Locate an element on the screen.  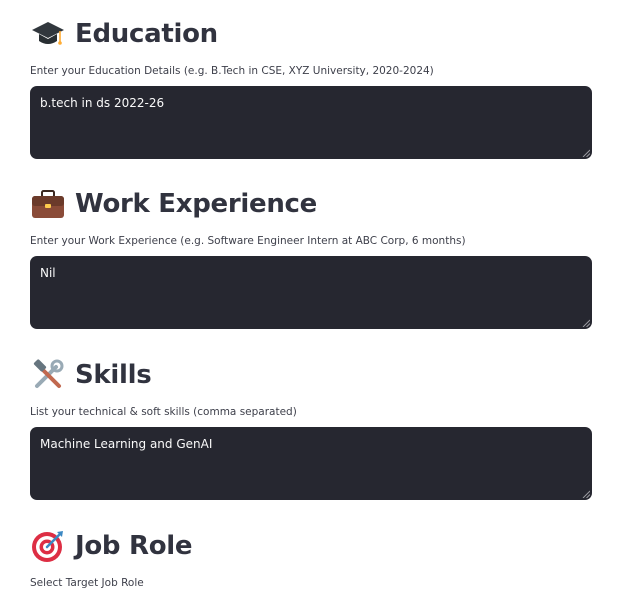
job-role-label: Select Target Job Role is located at coordinates (87, 583).